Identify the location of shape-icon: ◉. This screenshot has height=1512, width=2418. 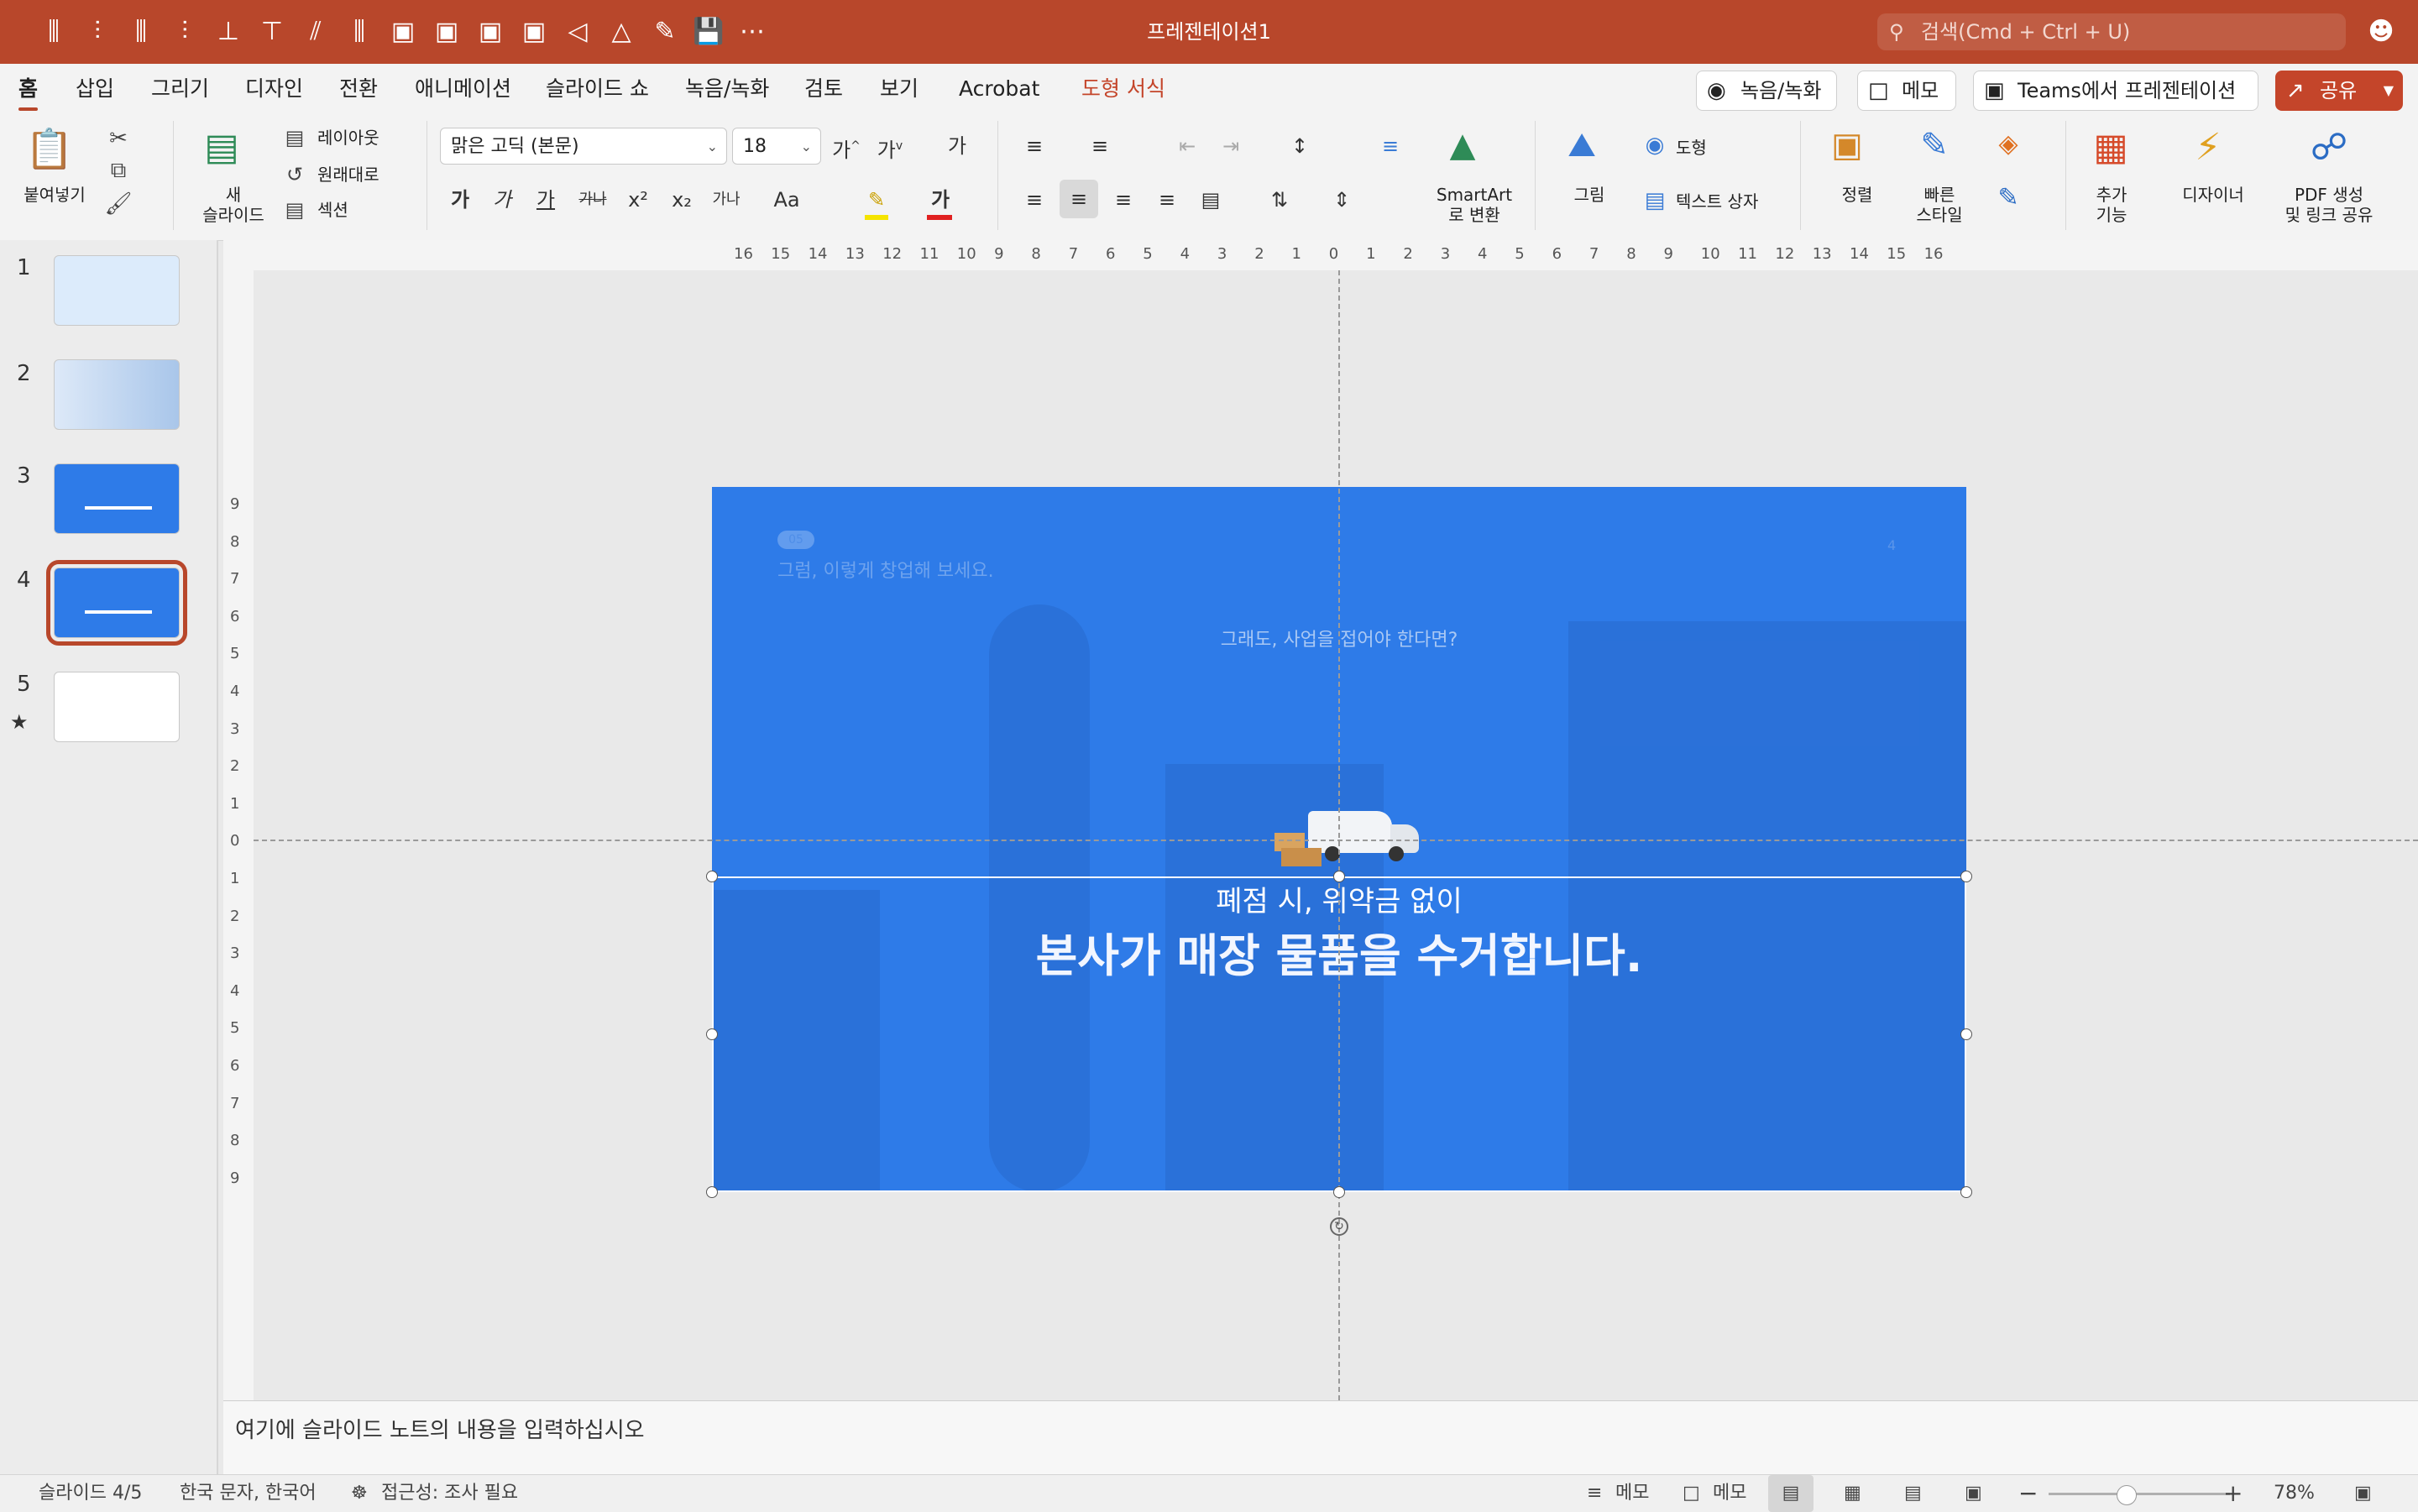
(1654, 145).